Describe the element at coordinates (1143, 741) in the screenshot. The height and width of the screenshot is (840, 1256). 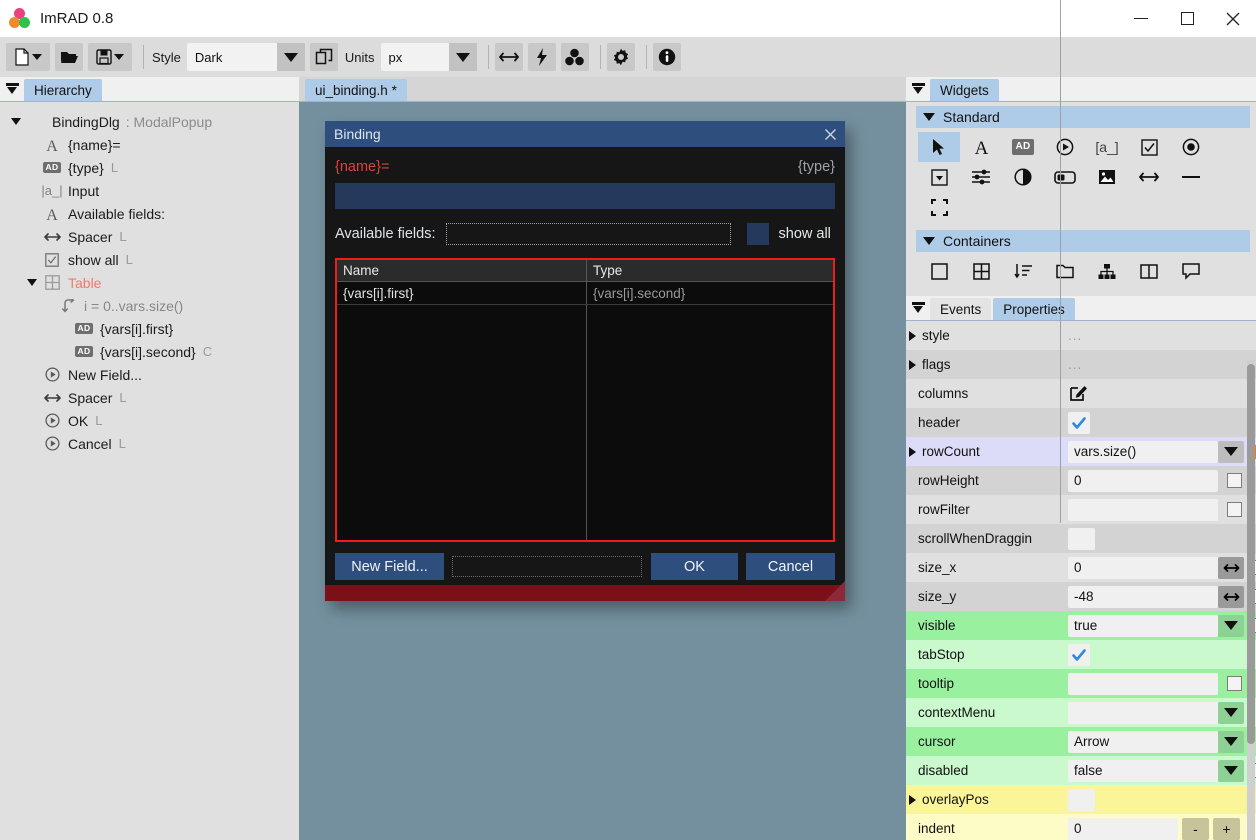
I see `property-value-input: Arrow` at that location.